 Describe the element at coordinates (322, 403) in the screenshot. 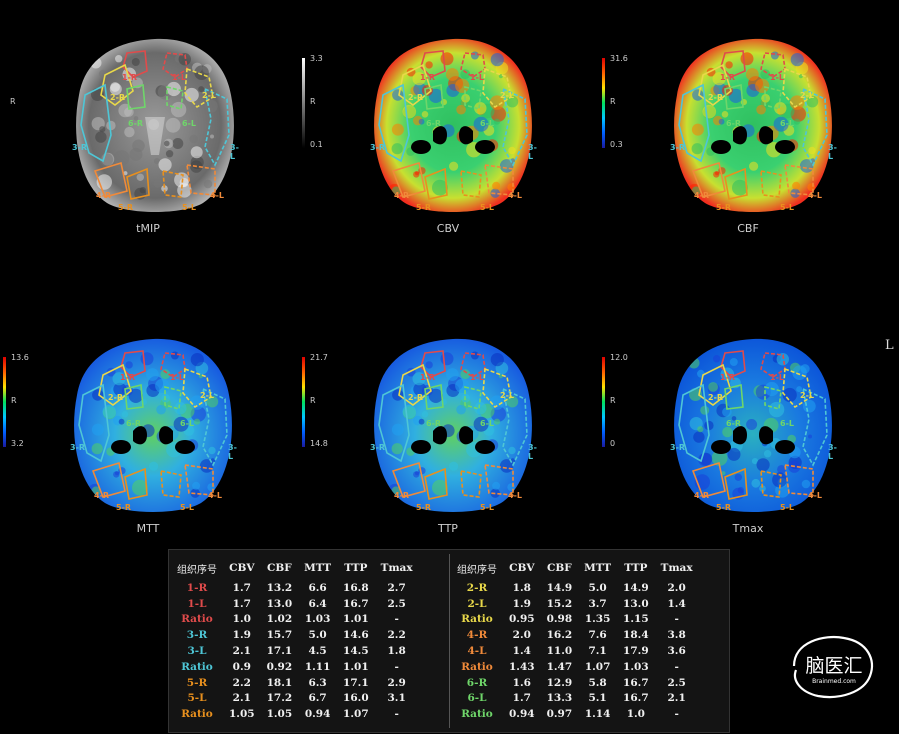

I see `ttp-colorbar: 21.7 R 14.8` at that location.